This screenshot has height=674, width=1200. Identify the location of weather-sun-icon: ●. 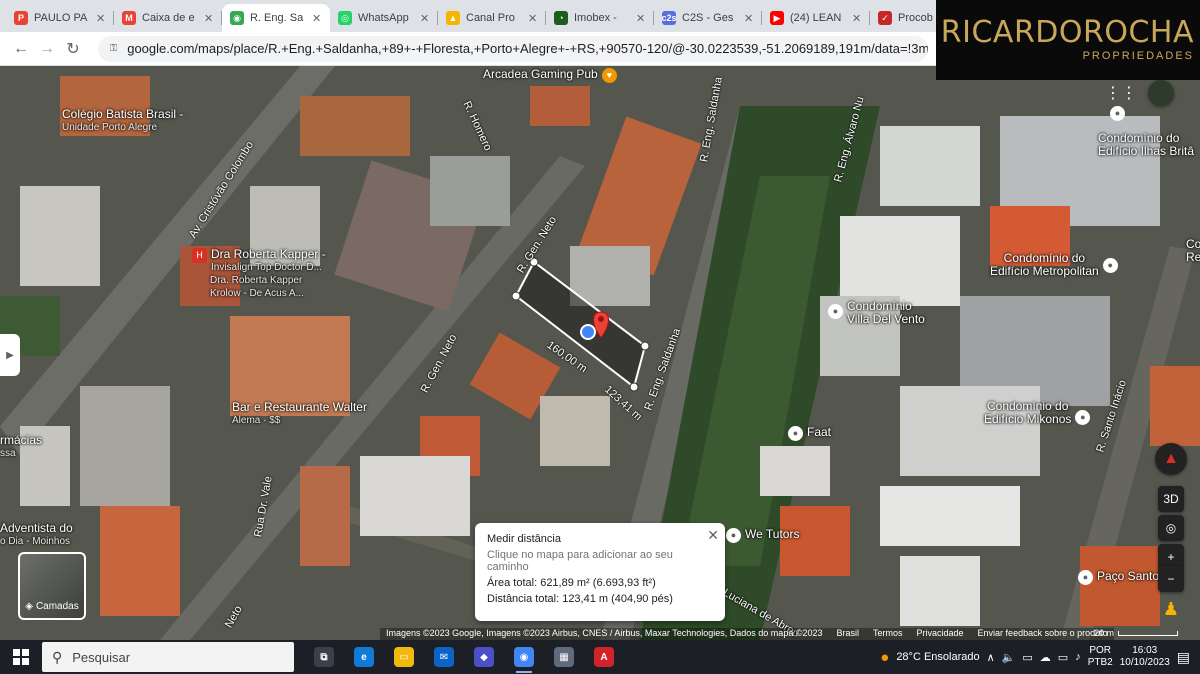
(884, 657).